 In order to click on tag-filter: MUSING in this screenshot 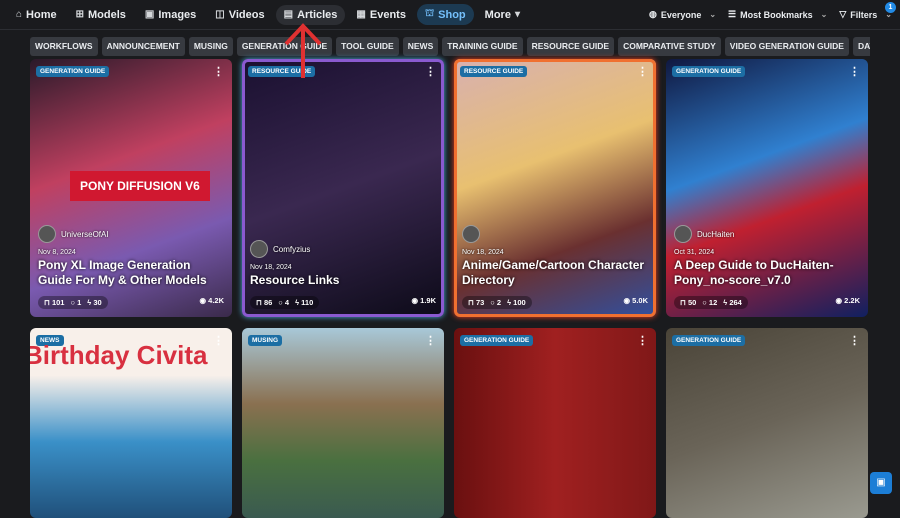, I will do `click(210, 46)`.